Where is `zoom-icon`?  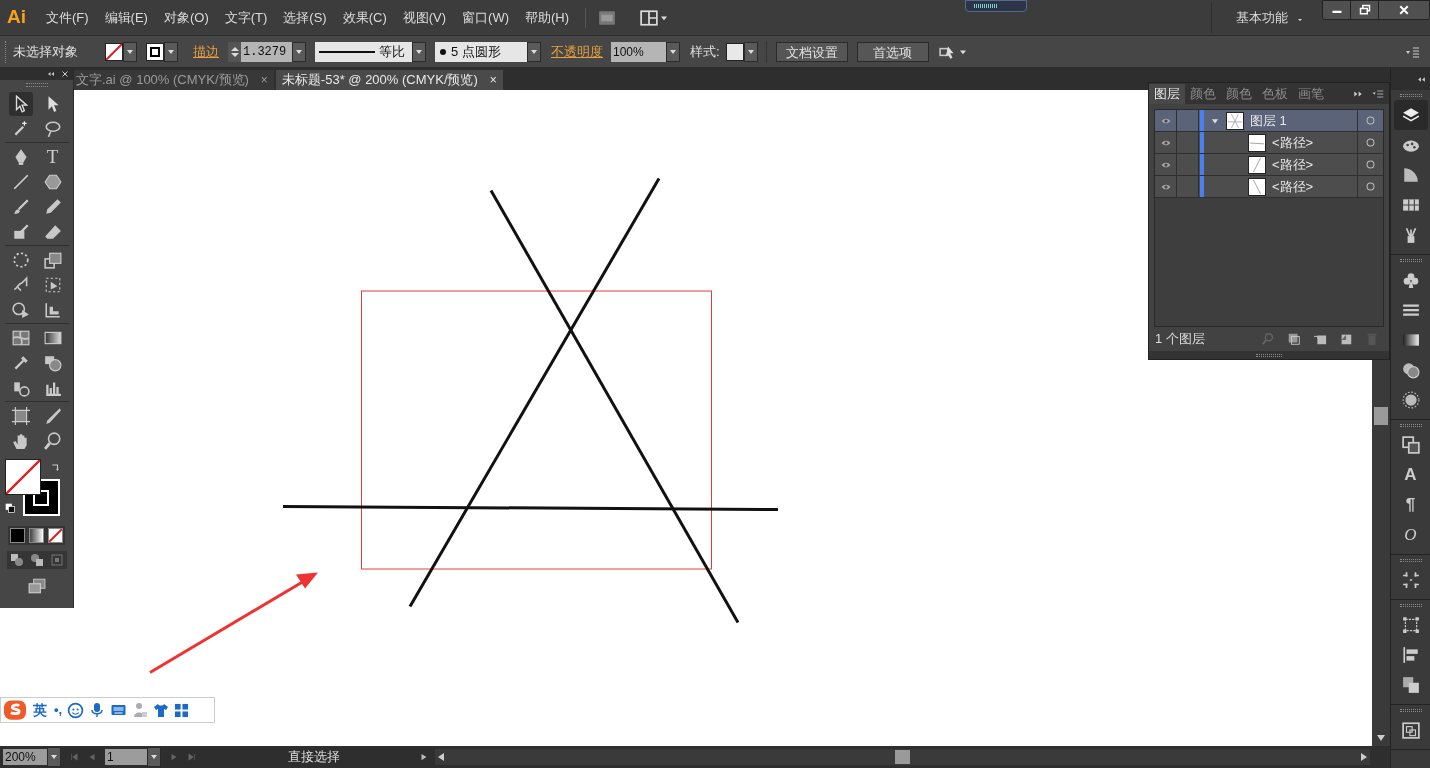 zoom-icon is located at coordinates (52, 440).